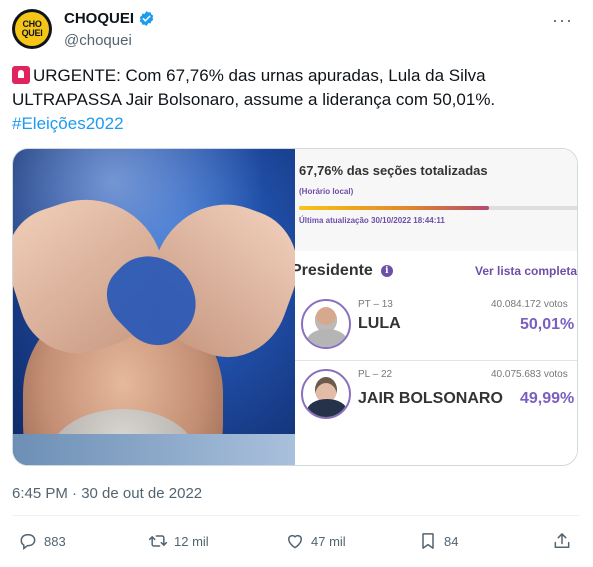 The height and width of the screenshot is (567, 593). What do you see at coordinates (547, 324) in the screenshot?
I see `candidate-percentage: 50,01%` at bounding box center [547, 324].